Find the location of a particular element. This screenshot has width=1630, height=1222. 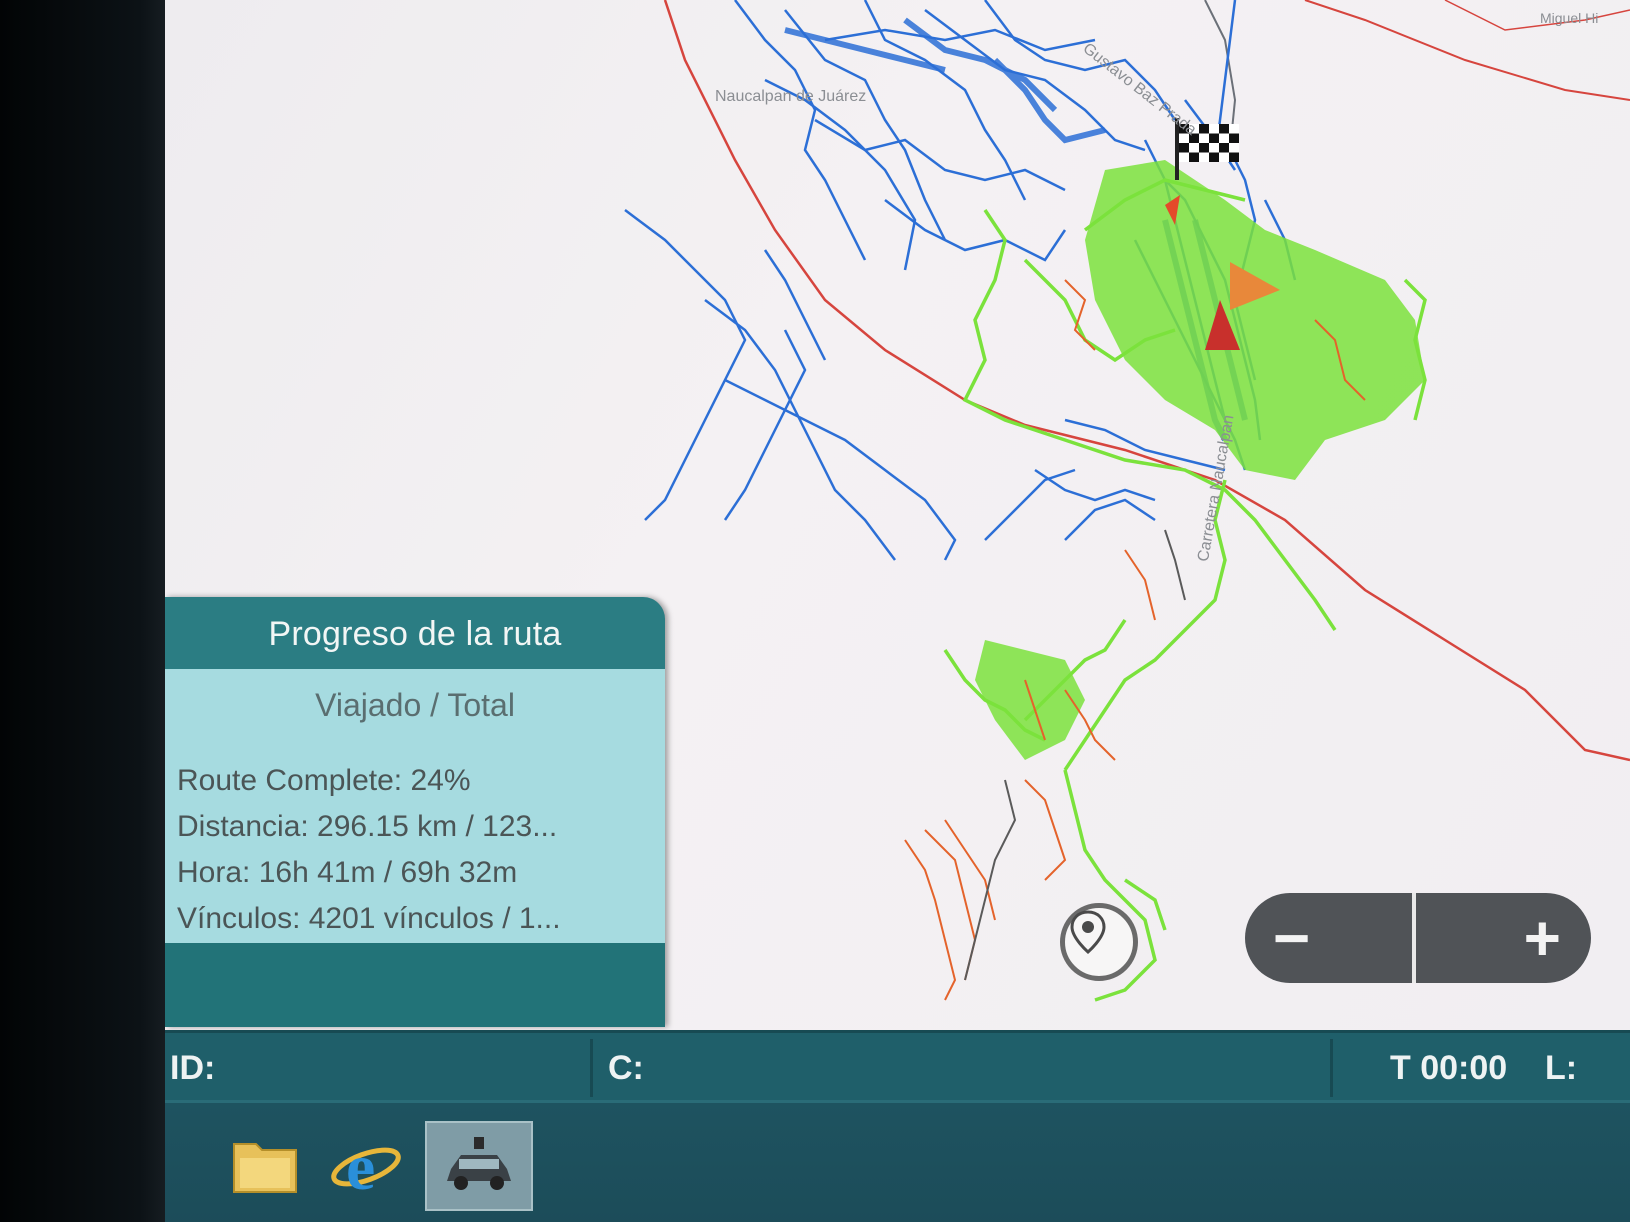

internet-explorer-icon: e is located at coordinates (366, 1166).